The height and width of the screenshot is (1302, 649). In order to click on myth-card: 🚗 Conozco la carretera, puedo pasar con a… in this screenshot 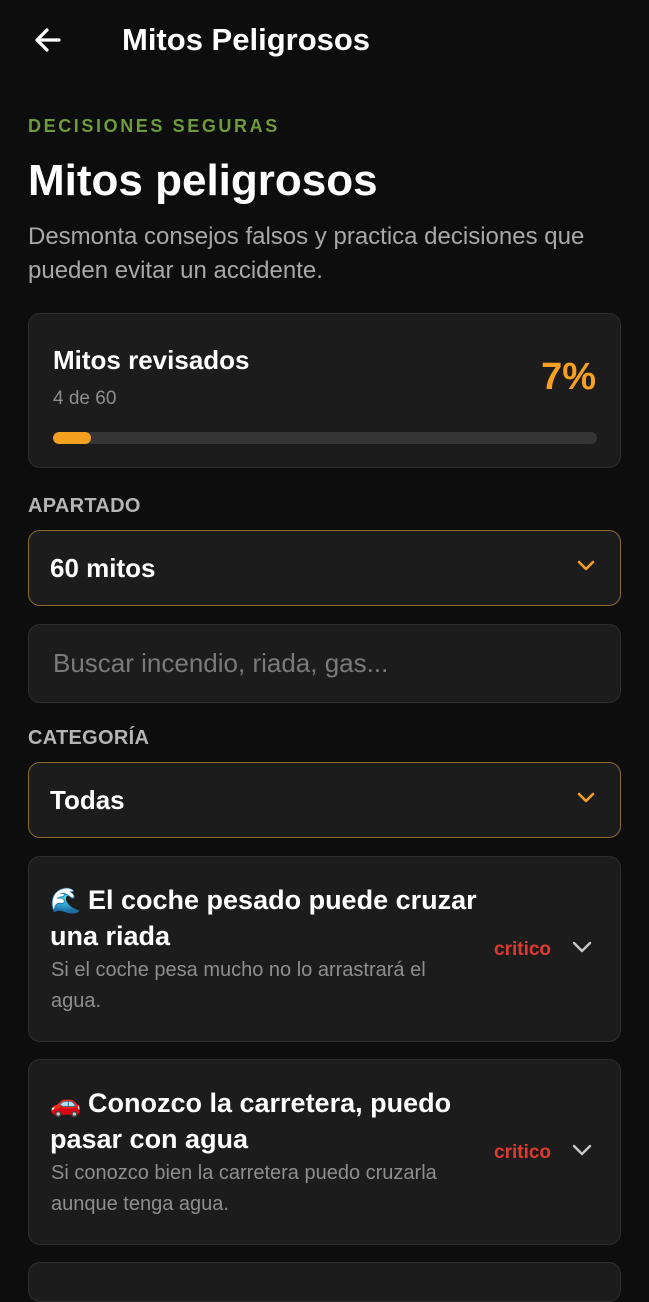, I will do `click(324, 1152)`.